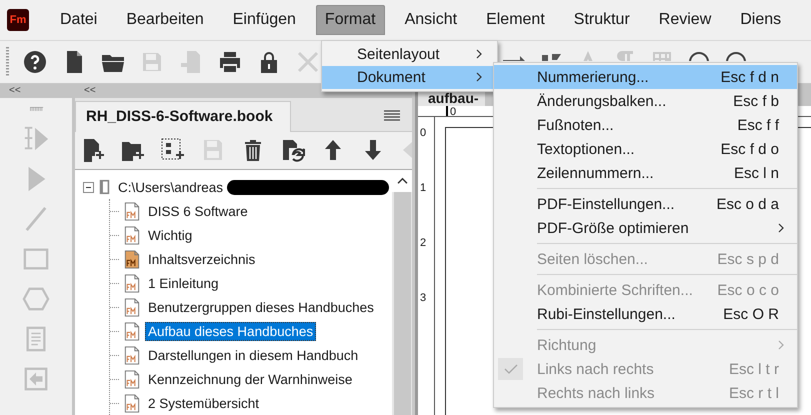 The width and height of the screenshot is (811, 415). Describe the element at coordinates (601, 20) in the screenshot. I see `menu-item: Struktur` at that location.